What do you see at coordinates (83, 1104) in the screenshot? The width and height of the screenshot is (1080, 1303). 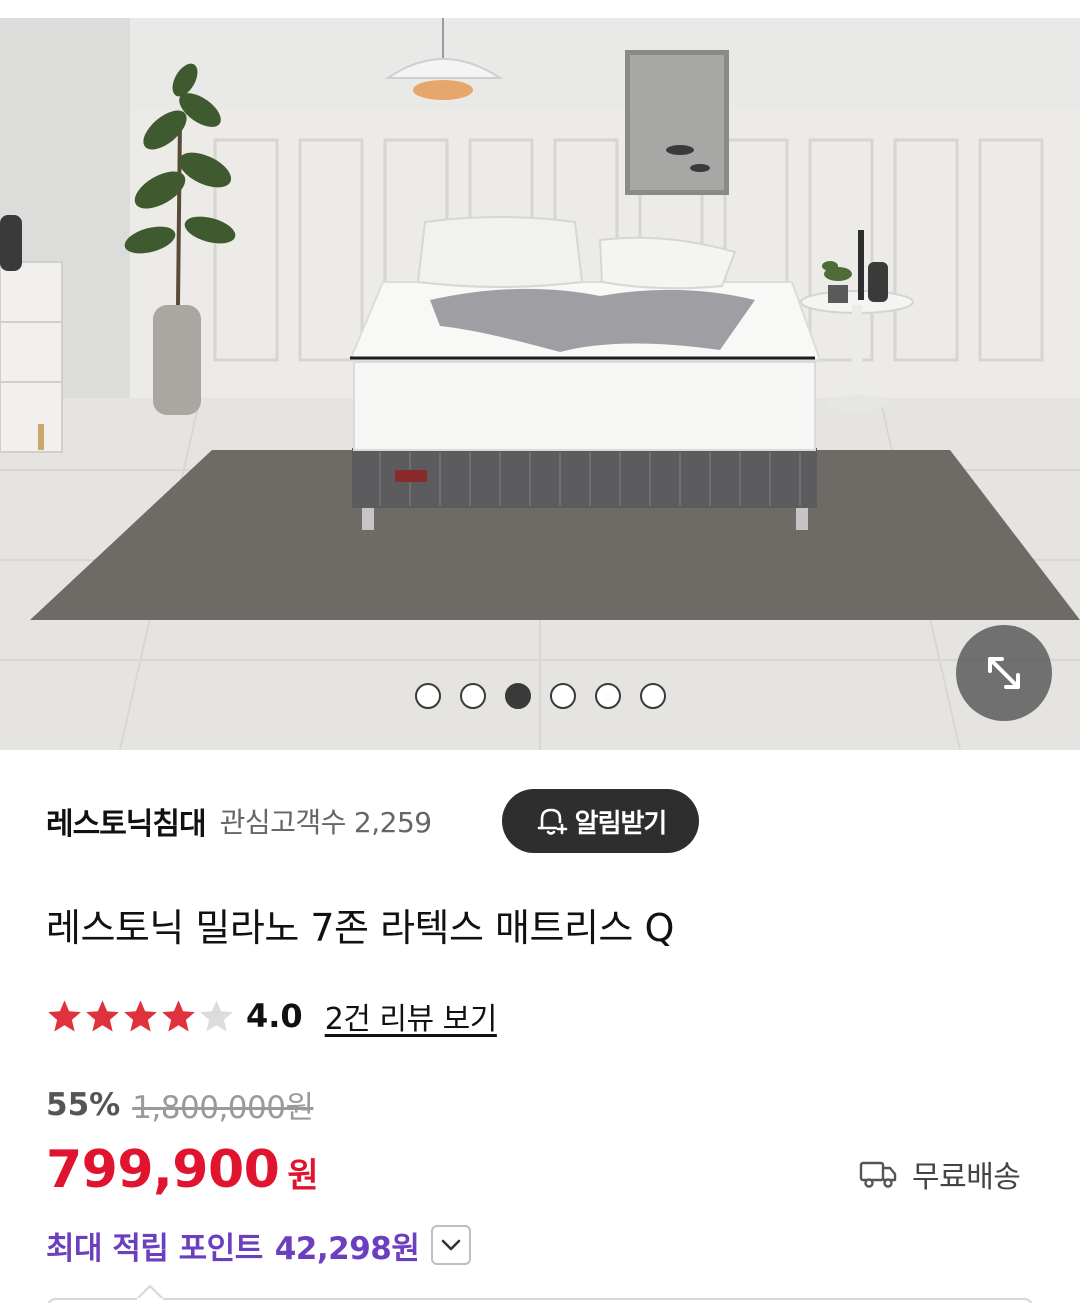 I see `discount-rate: 55%` at bounding box center [83, 1104].